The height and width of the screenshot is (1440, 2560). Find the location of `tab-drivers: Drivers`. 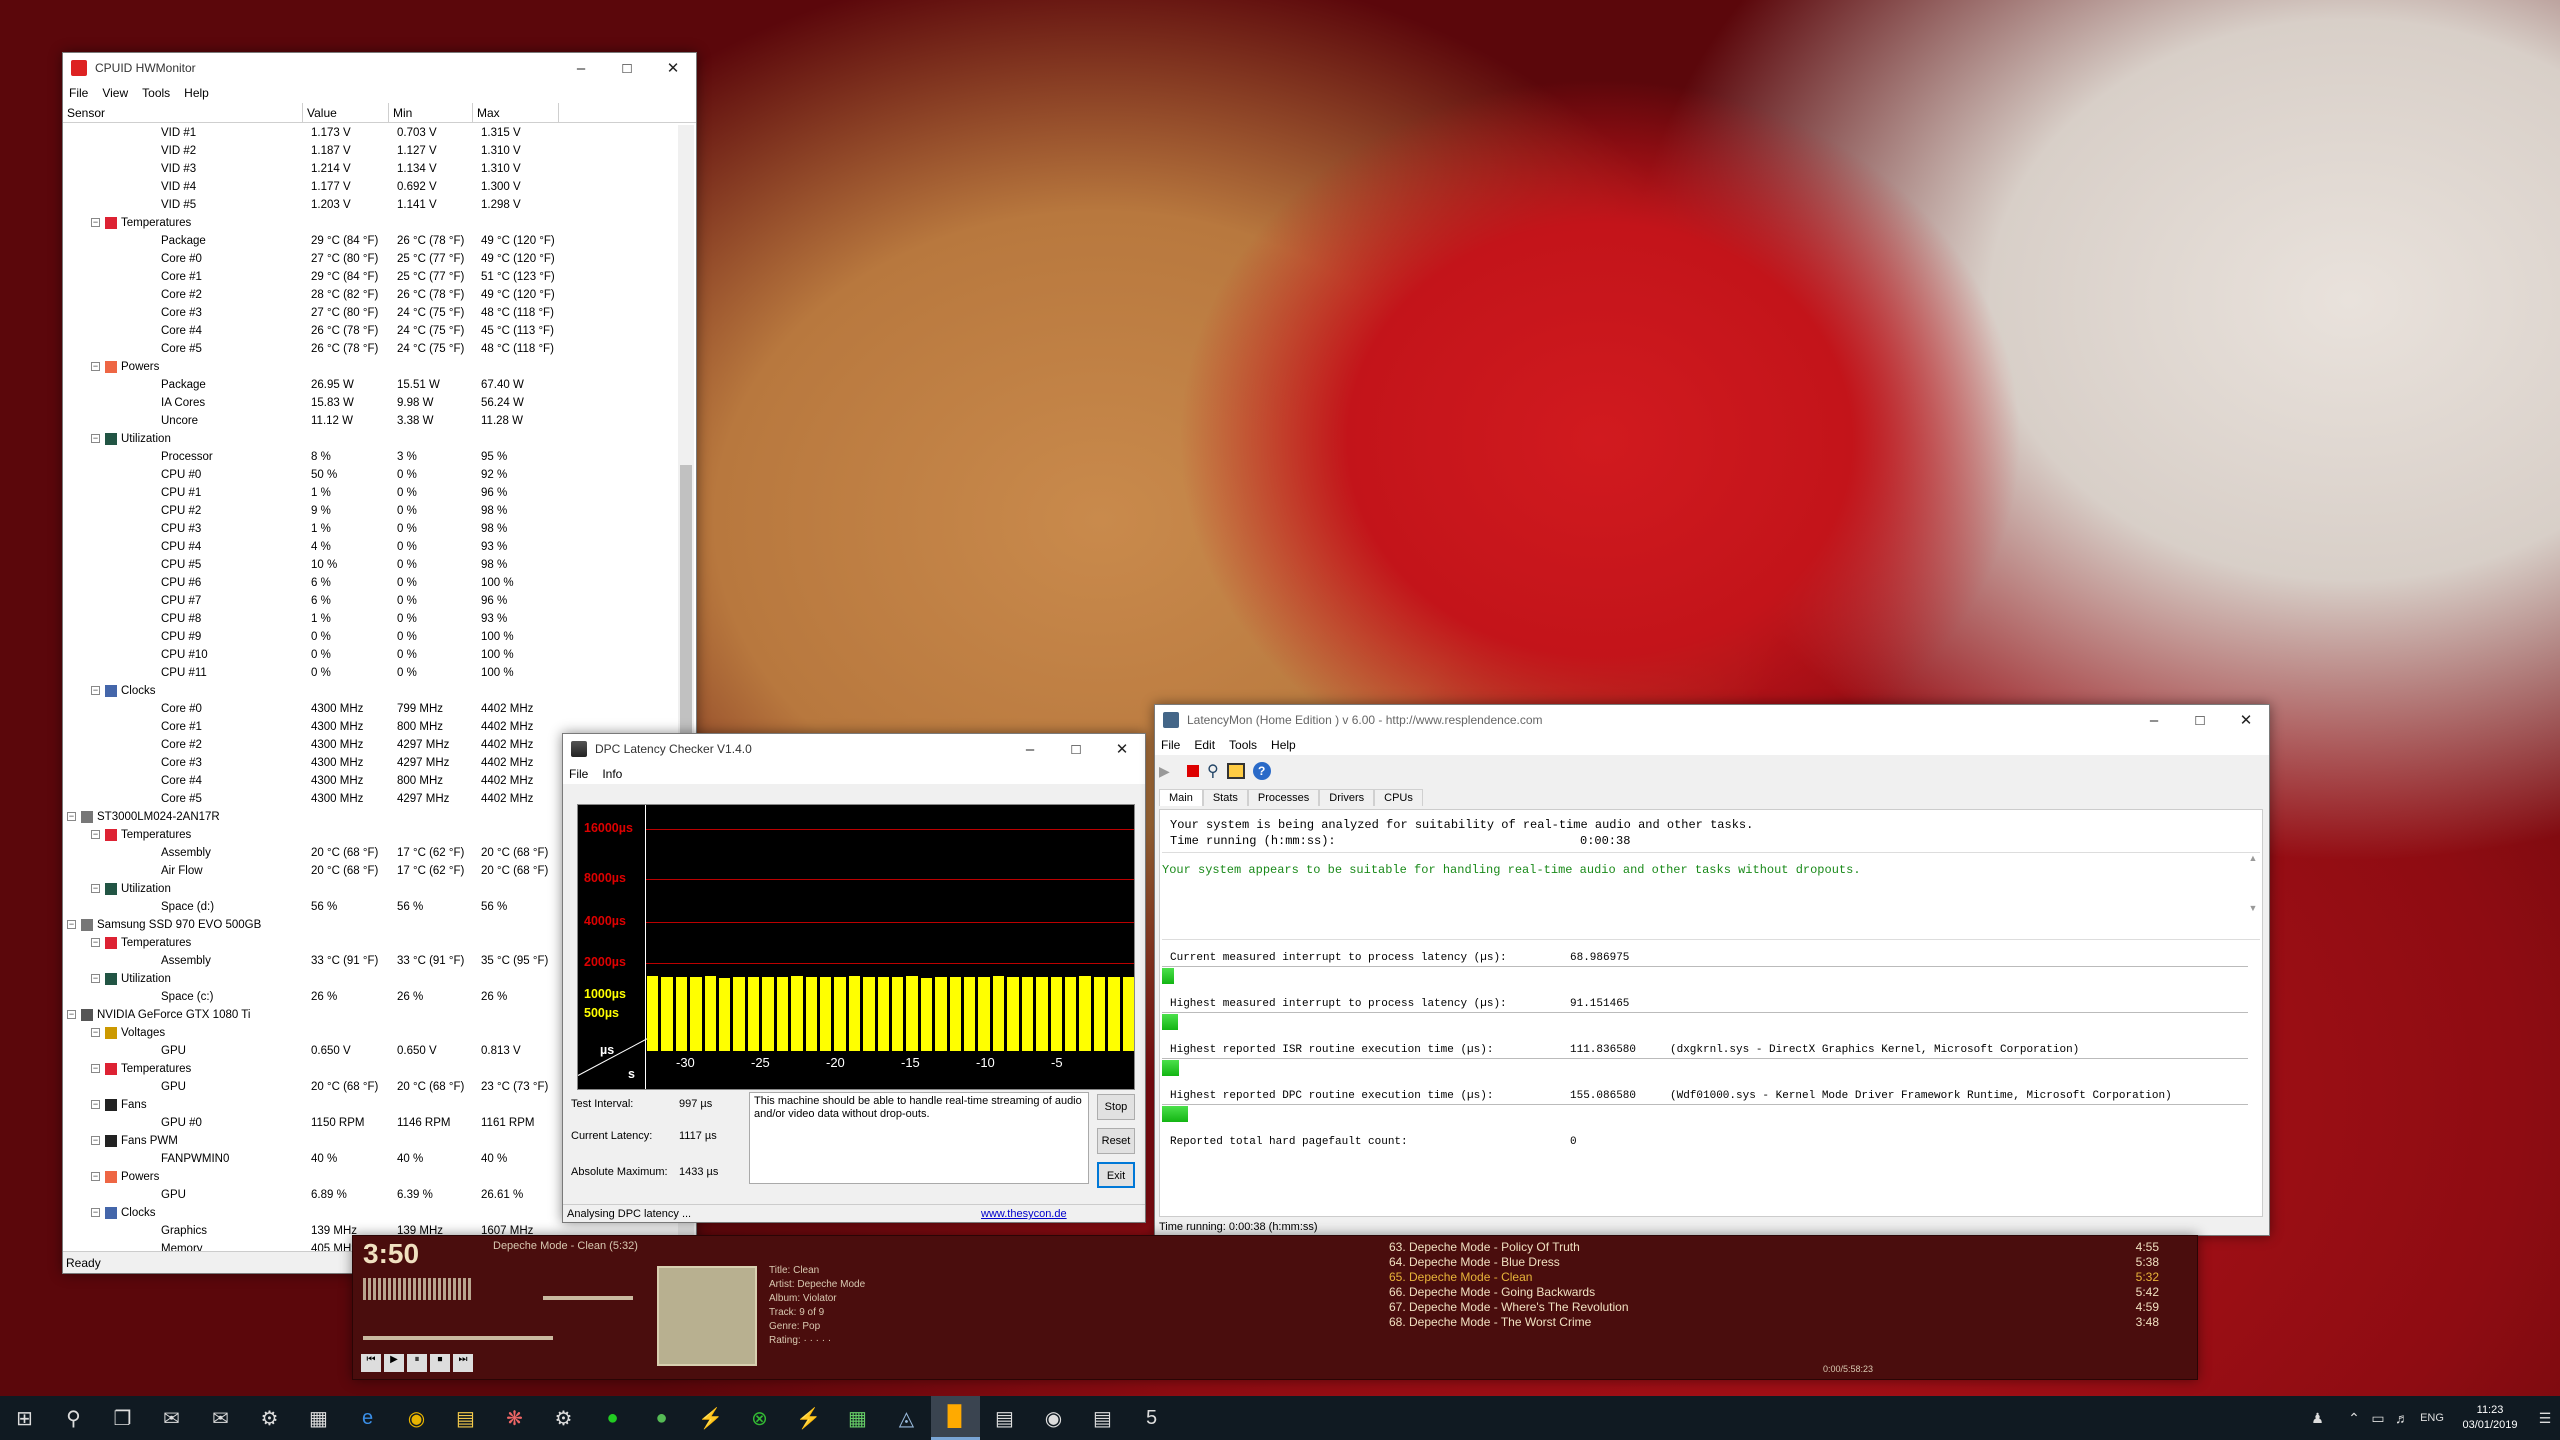

tab-drivers: Drivers is located at coordinates (1347, 797).